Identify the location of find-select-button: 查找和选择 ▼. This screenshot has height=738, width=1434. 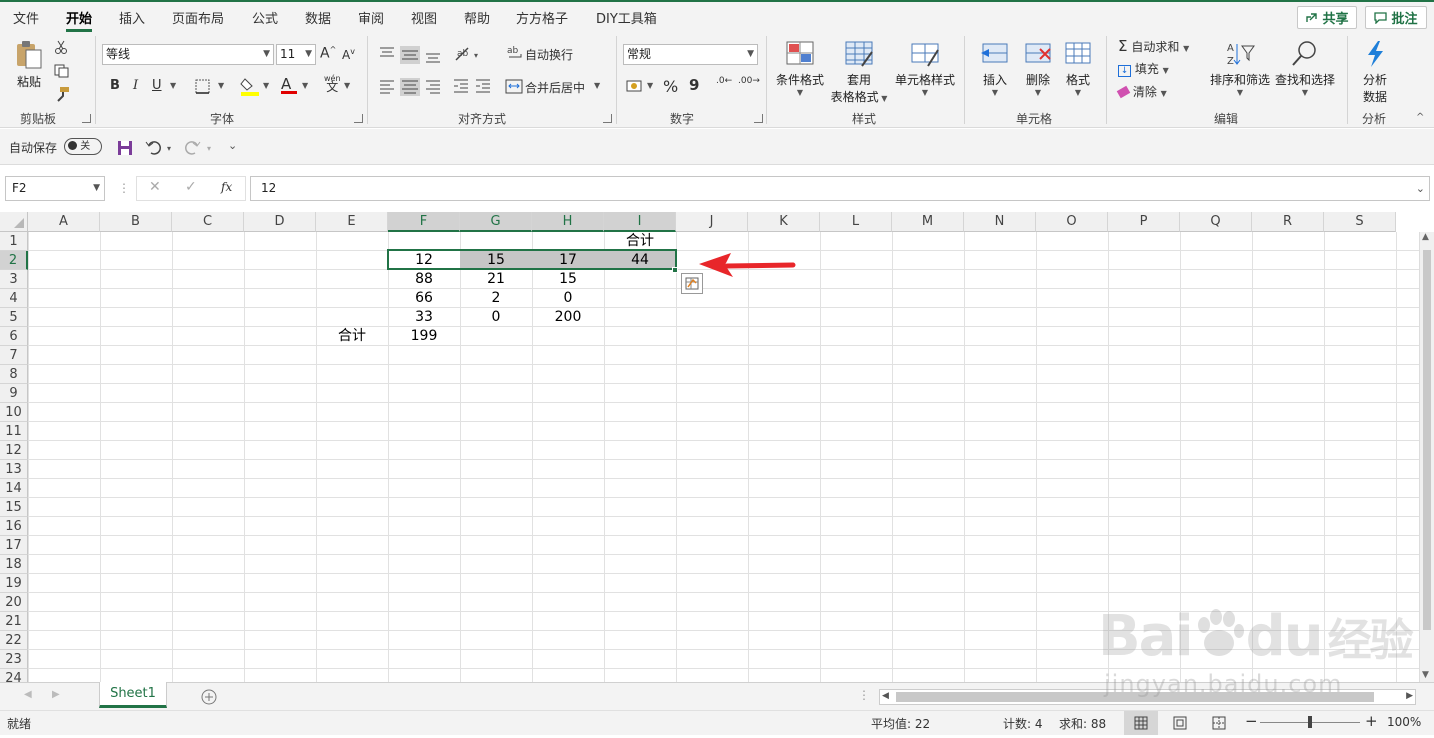
(1305, 68).